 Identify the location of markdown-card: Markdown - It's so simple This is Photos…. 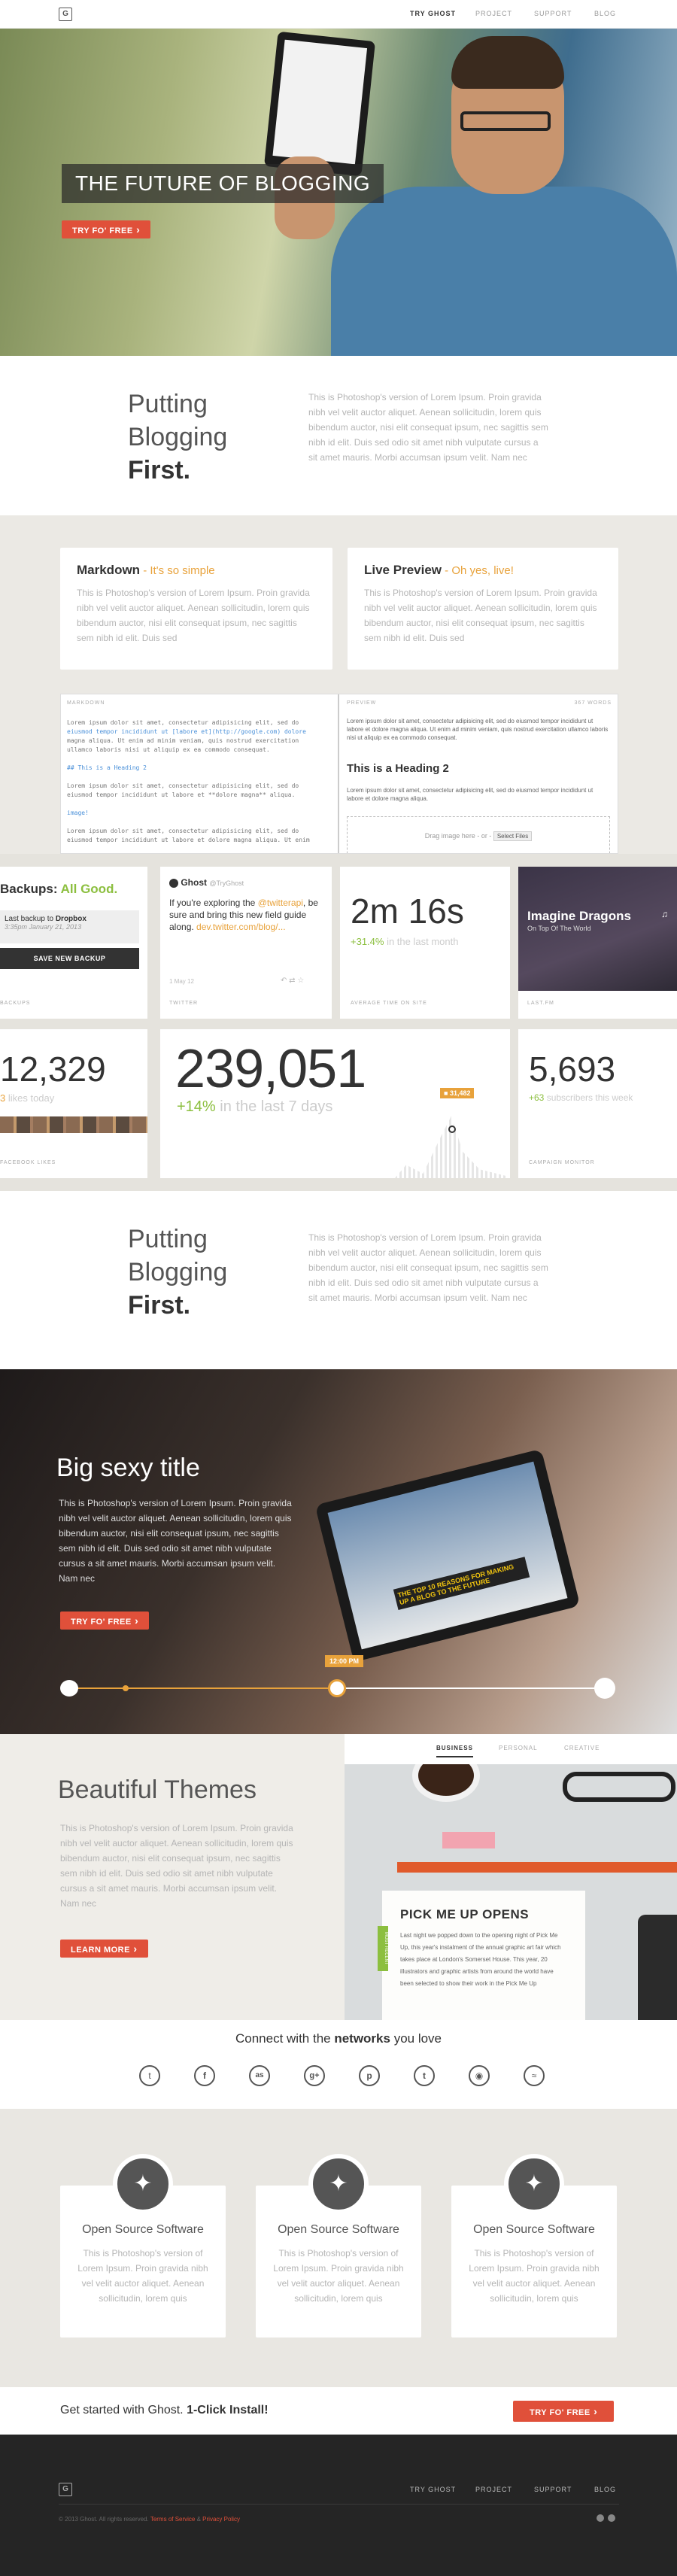
(196, 609).